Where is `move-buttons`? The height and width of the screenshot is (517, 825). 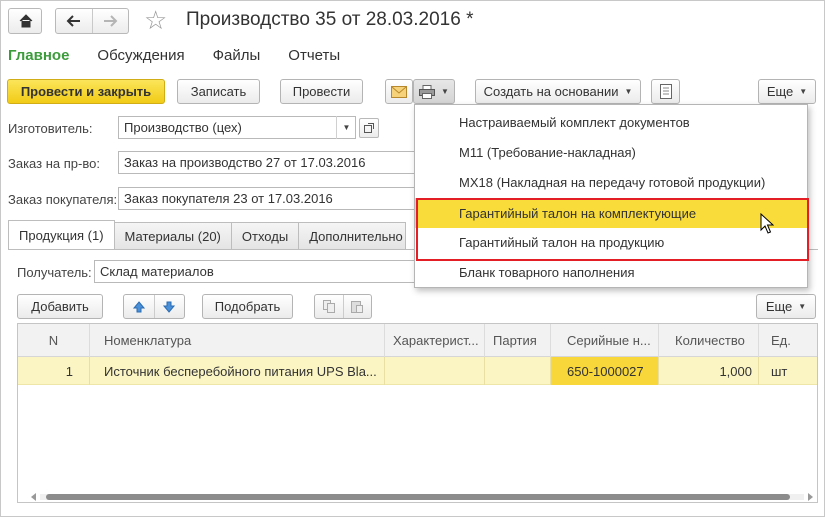
move-buttons is located at coordinates (154, 306).